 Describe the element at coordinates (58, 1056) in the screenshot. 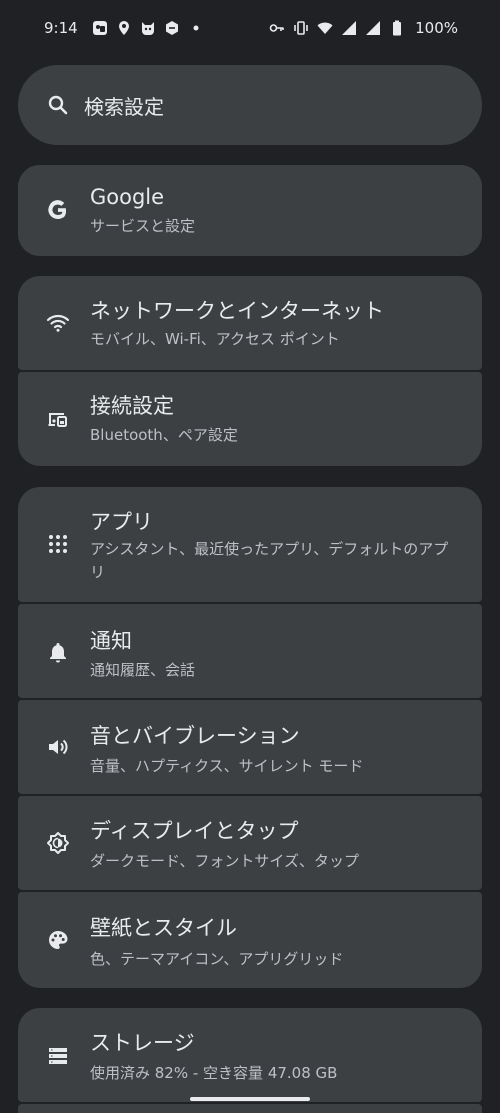

I see `storage-icon` at that location.